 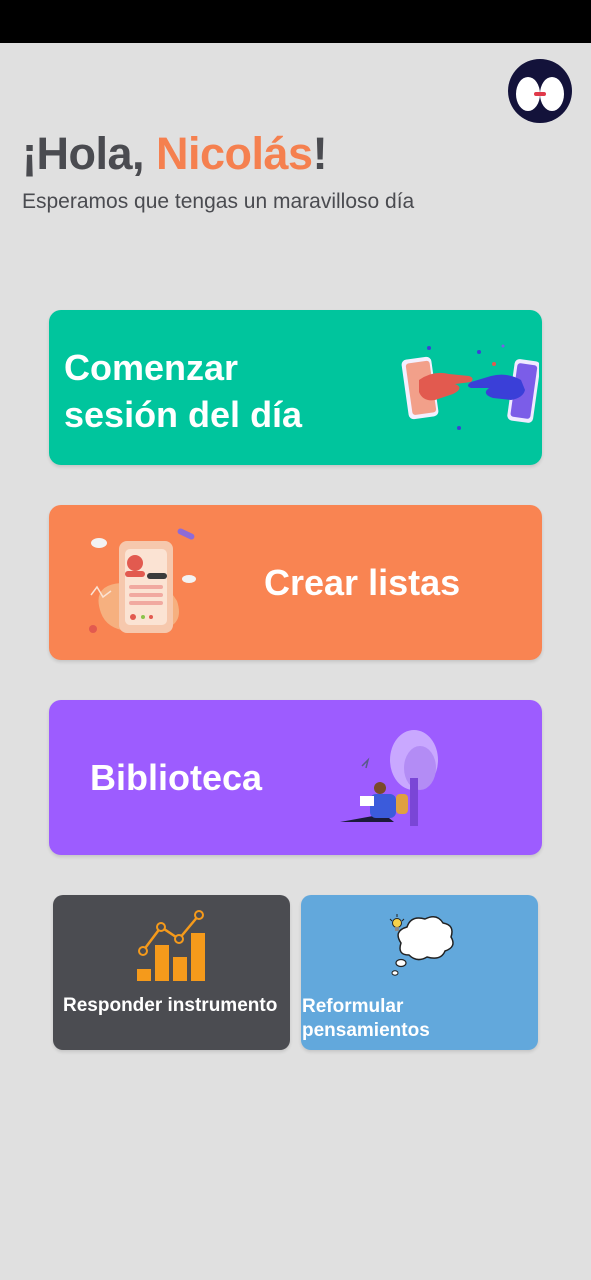 What do you see at coordinates (151, 367) in the screenshot?
I see `start-session-label-line1: Comenzar` at bounding box center [151, 367].